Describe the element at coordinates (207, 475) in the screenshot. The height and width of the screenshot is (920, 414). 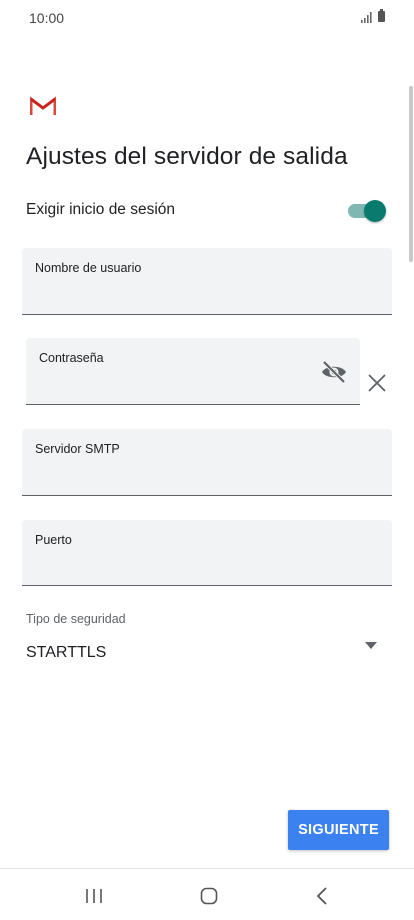
I see `smtp-server-input` at that location.